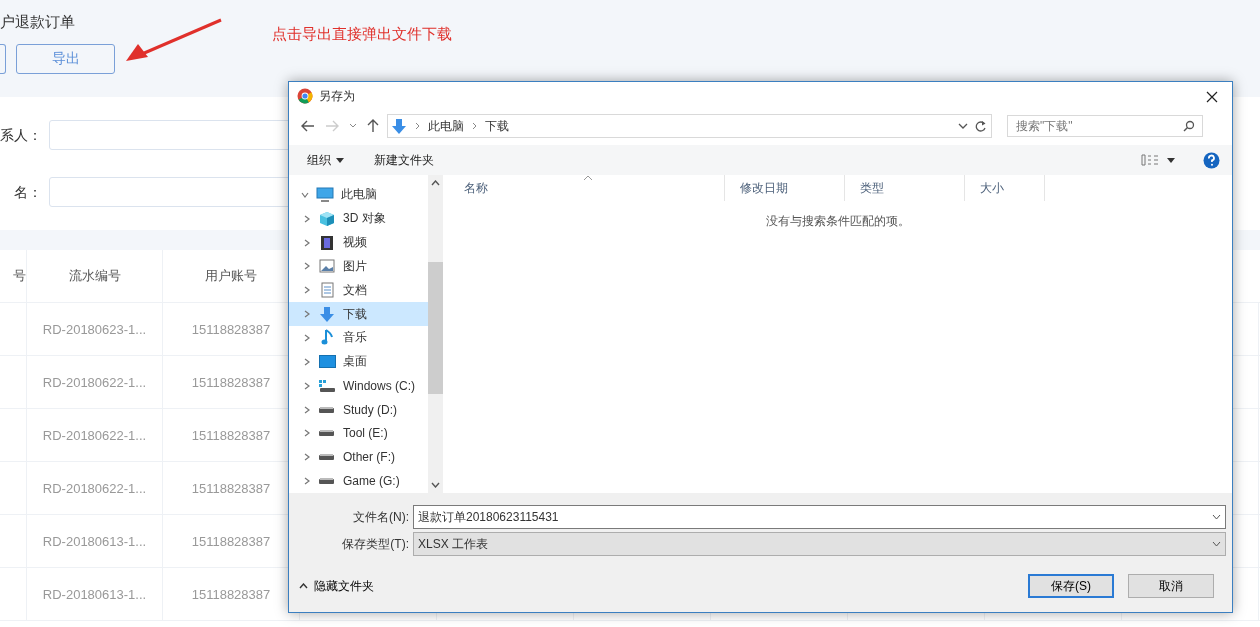 This screenshot has height=627, width=1260. What do you see at coordinates (362, 34) in the screenshot?
I see `annotation-text: 点击导出直接弹出文件下载` at bounding box center [362, 34].